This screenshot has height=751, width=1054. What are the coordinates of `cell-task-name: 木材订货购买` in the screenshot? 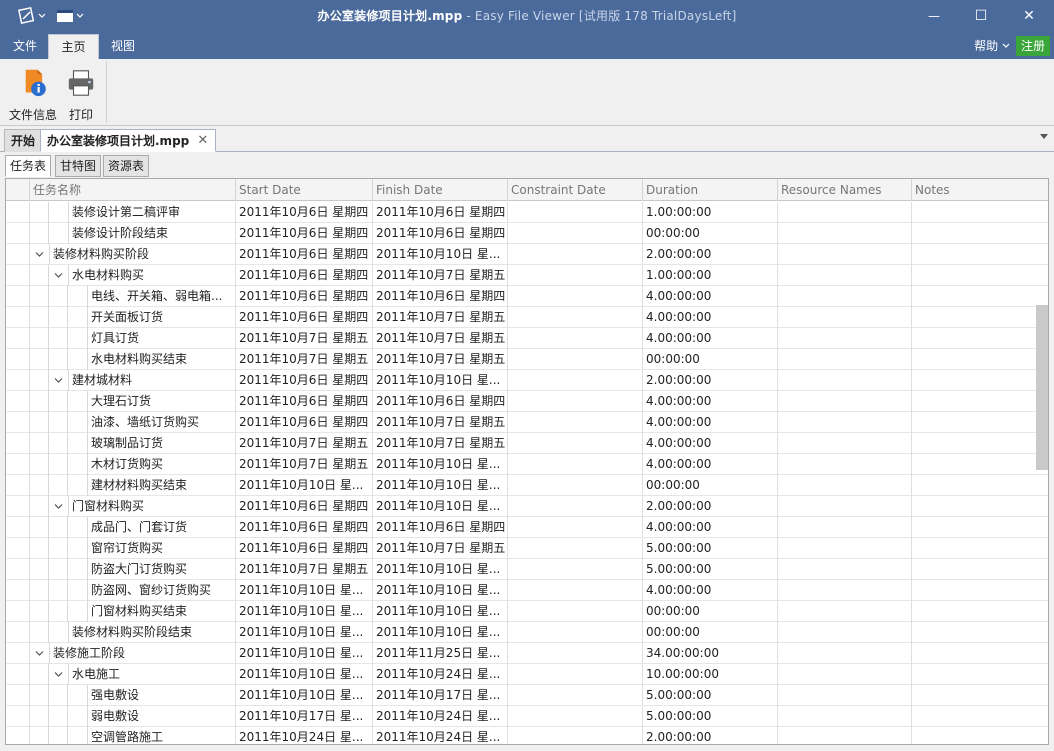 It's located at (161, 464).